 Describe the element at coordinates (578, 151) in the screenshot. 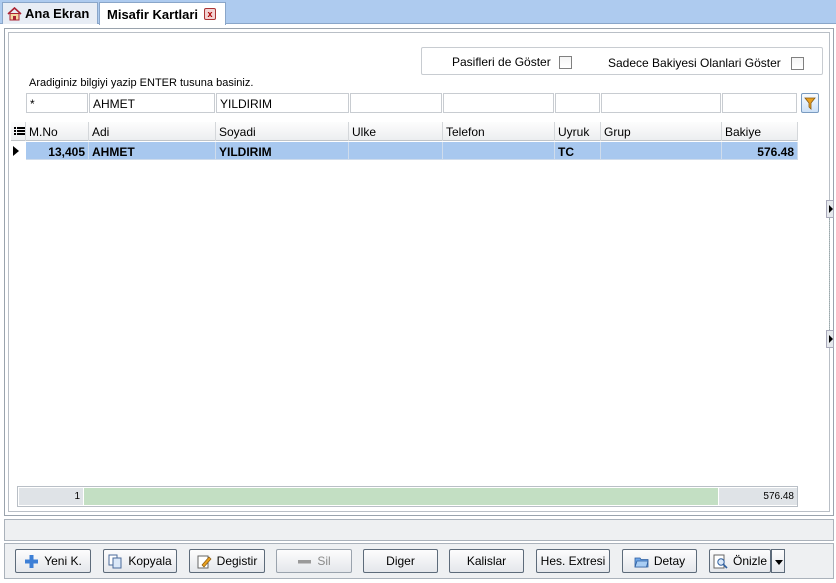

I see `cell-uyruk: TC` at that location.